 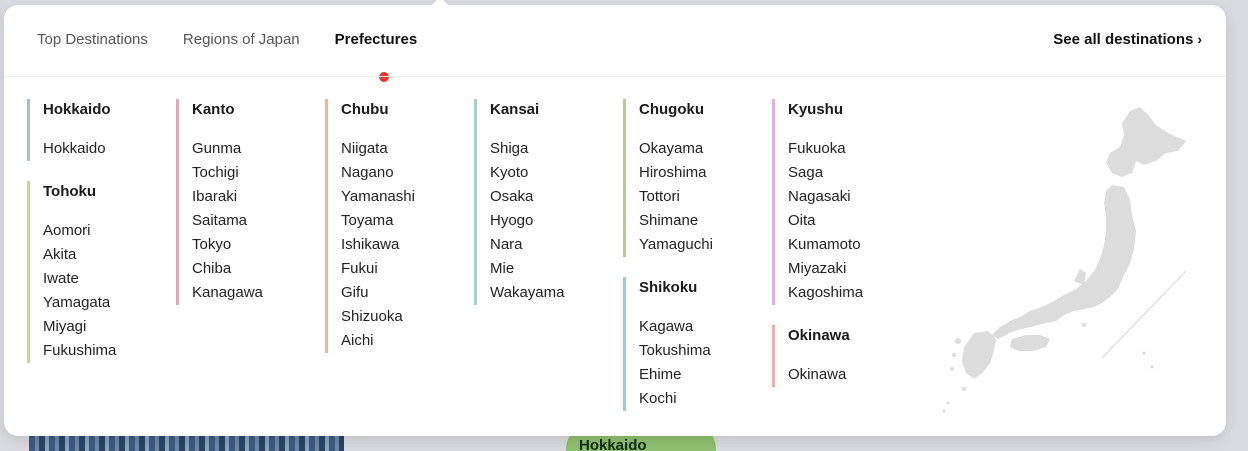 I want to click on region-title: Kansai, so click(x=556, y=109).